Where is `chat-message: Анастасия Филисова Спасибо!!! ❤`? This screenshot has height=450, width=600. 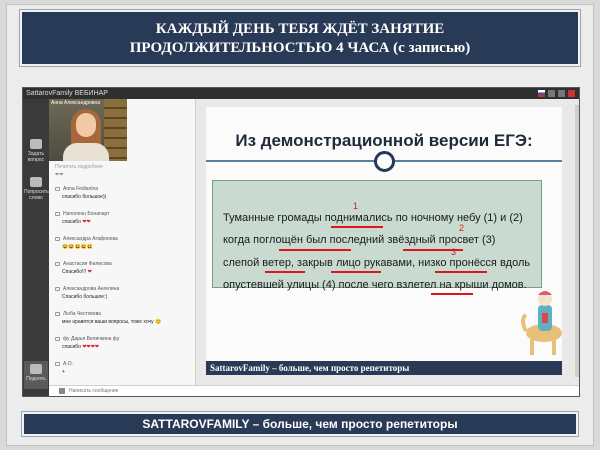 chat-message: Анастасия Филисова Спасибо!!! ❤ is located at coordinates (122, 268).